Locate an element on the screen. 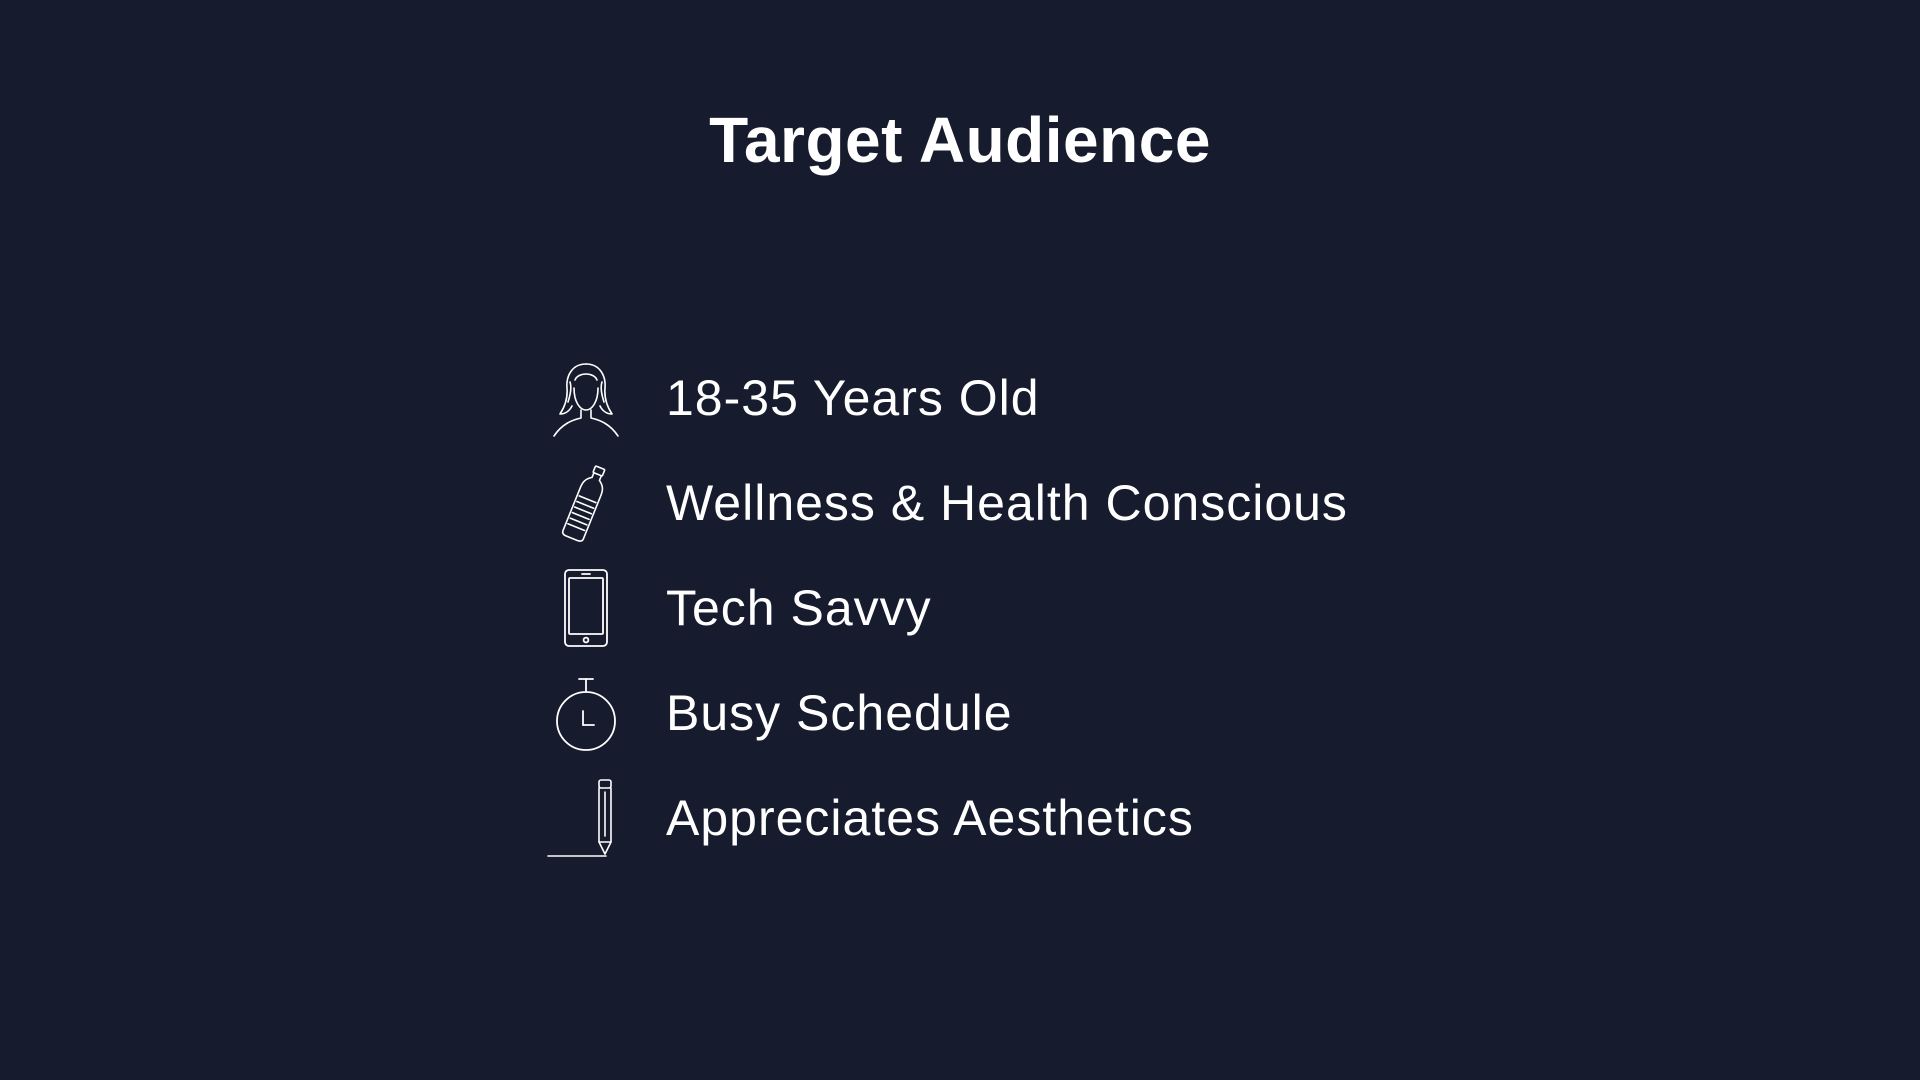 The image size is (1920, 1080). item-label: Appreciates Aesthetics is located at coordinates (930, 817).